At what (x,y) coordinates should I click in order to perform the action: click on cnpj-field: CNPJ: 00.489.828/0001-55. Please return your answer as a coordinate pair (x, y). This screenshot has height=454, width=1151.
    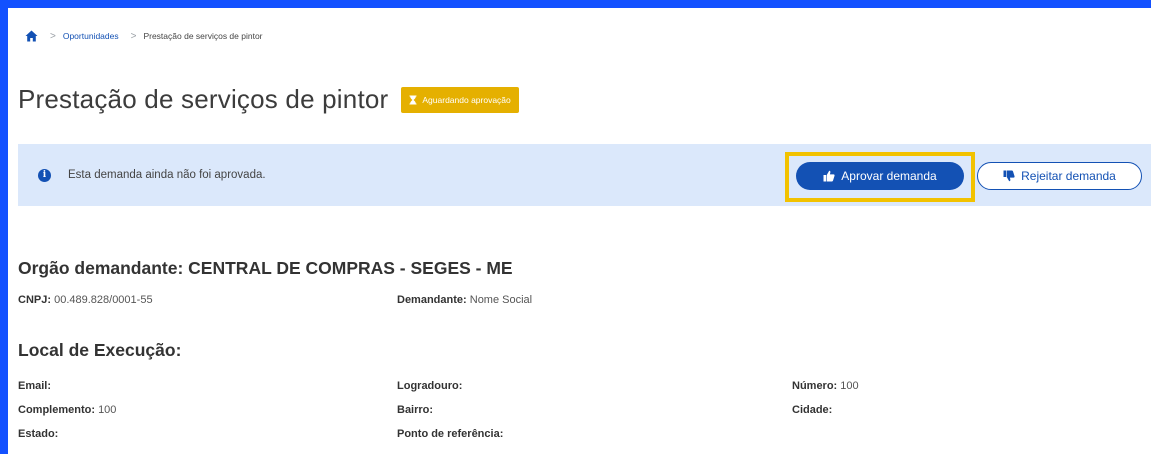
    Looking at the image, I should click on (85, 300).